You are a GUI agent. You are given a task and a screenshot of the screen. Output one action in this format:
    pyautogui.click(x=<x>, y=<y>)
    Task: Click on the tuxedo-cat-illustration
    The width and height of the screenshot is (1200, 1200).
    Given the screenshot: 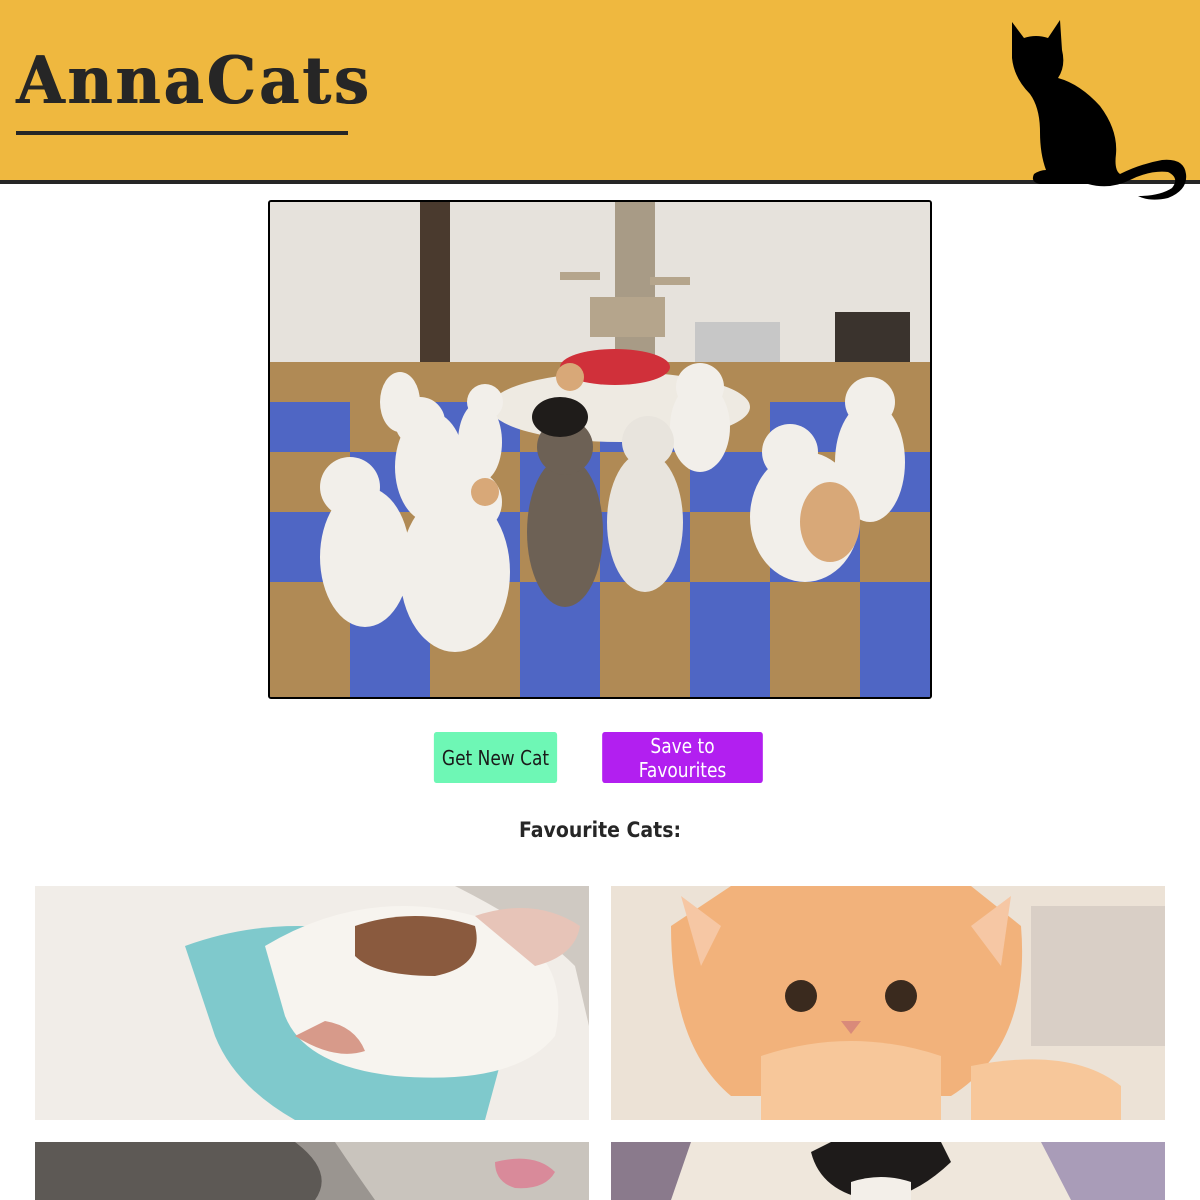 What is the action you would take?
    pyautogui.click(x=888, y=1171)
    